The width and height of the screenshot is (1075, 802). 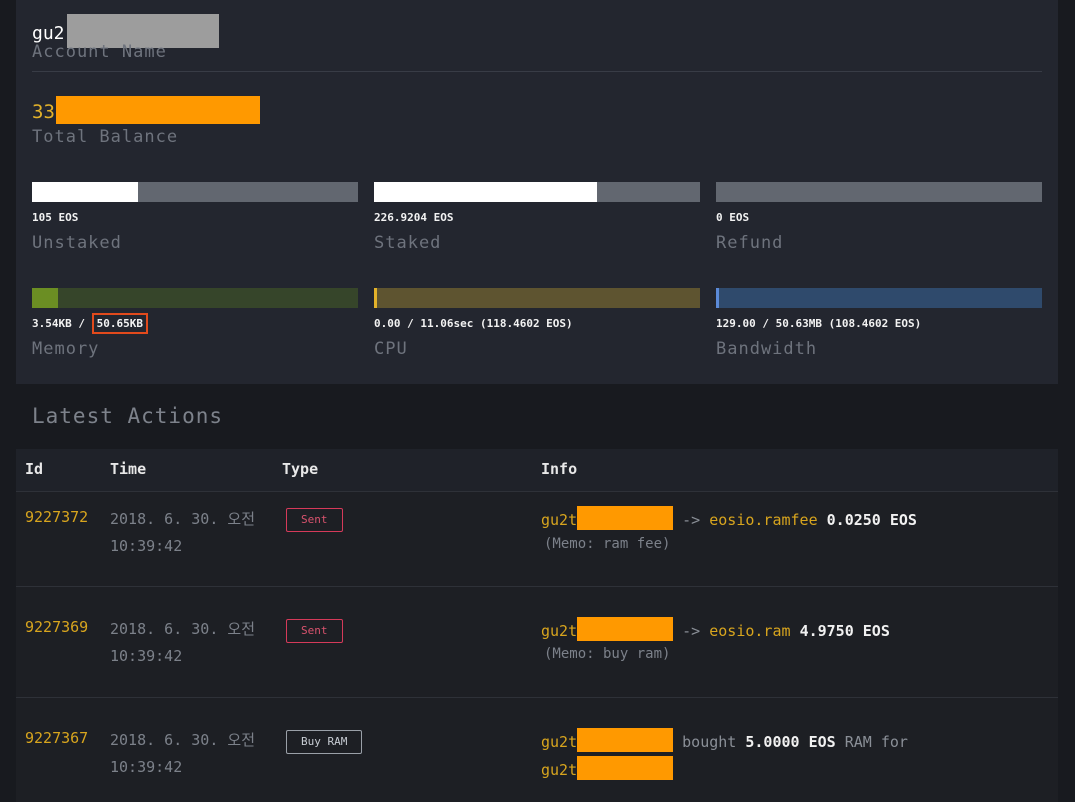 What do you see at coordinates (819, 323) in the screenshot?
I see `bandwidth-value: 129.00 / 50.63MB (108.4602 EOS)` at bounding box center [819, 323].